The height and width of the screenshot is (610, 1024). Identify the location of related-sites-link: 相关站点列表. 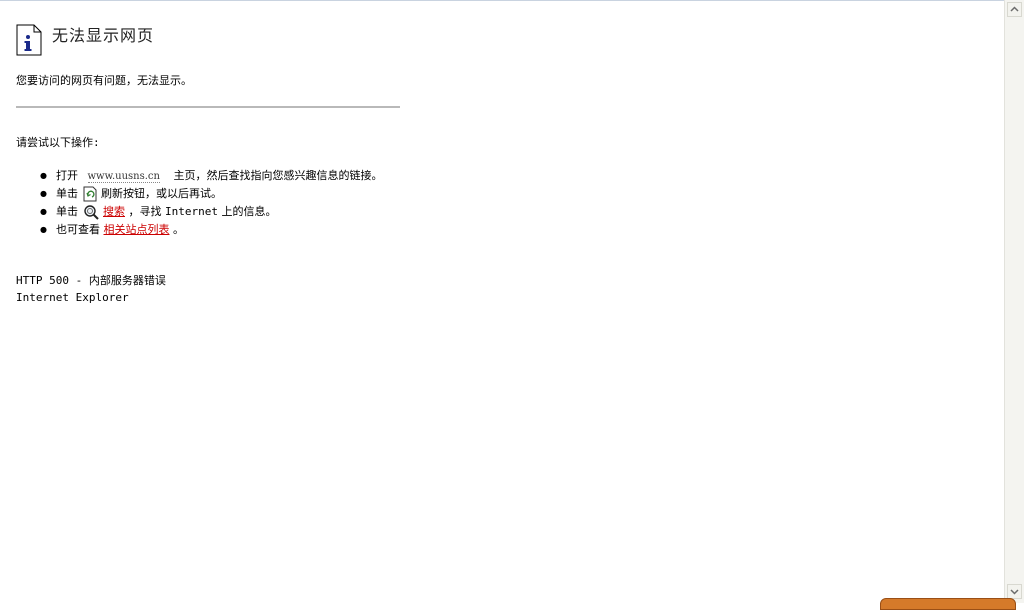
(137, 229).